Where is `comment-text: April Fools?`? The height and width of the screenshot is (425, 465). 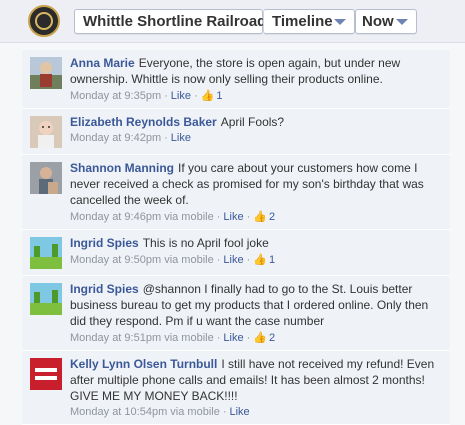
comment-text: April Fools? is located at coordinates (252, 122).